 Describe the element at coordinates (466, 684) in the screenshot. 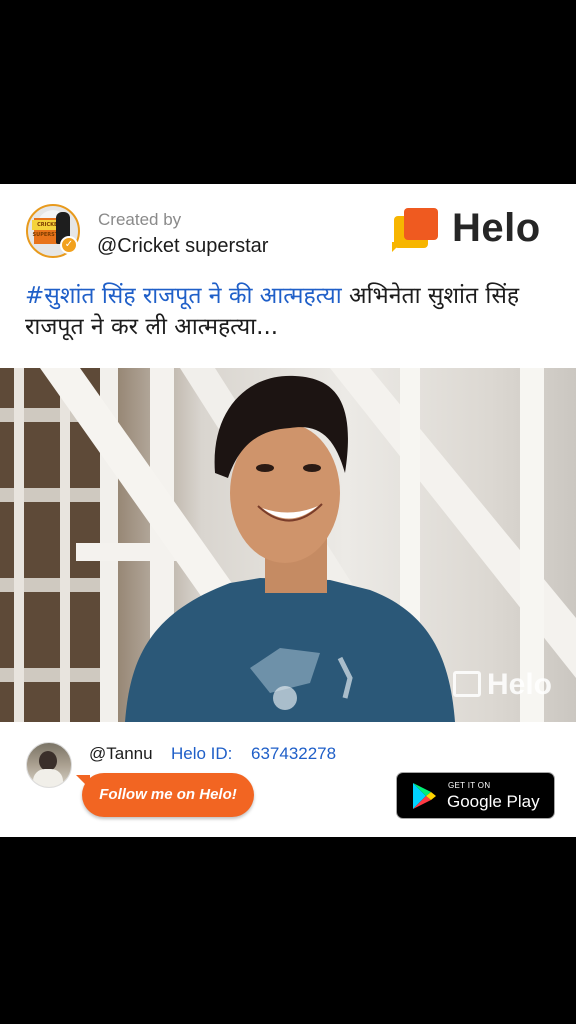

I see `helo-watermark-icon` at that location.